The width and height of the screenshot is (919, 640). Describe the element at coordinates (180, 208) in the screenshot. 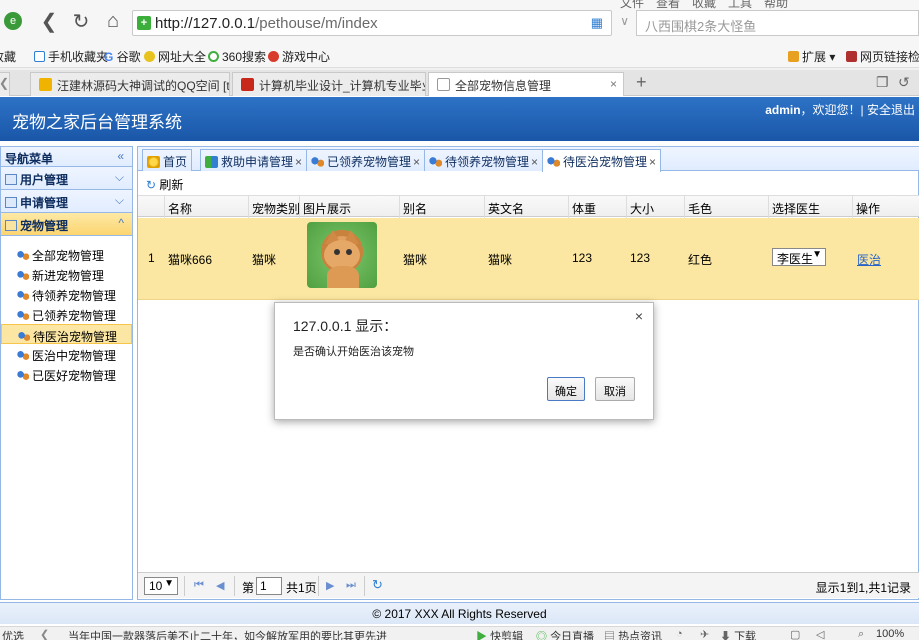

I see `col-name: 名称` at that location.